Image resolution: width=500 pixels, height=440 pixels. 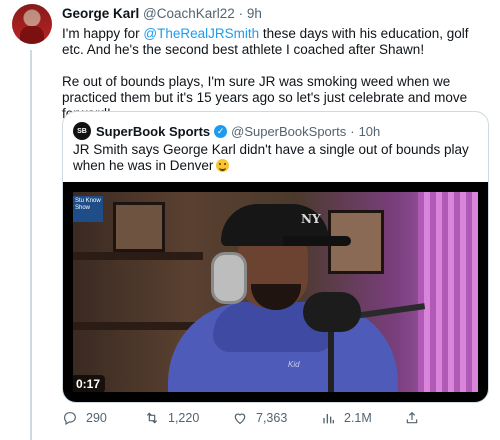 I want to click on channel-badge: Stu Know Show, so click(x=88, y=209).